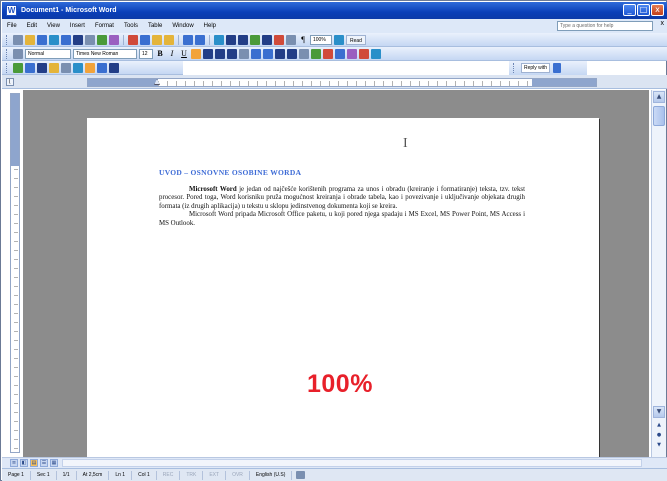 The height and width of the screenshot is (481, 667). What do you see at coordinates (321, 39) in the screenshot?
I see `zoom-combo: 100%` at bounding box center [321, 39].